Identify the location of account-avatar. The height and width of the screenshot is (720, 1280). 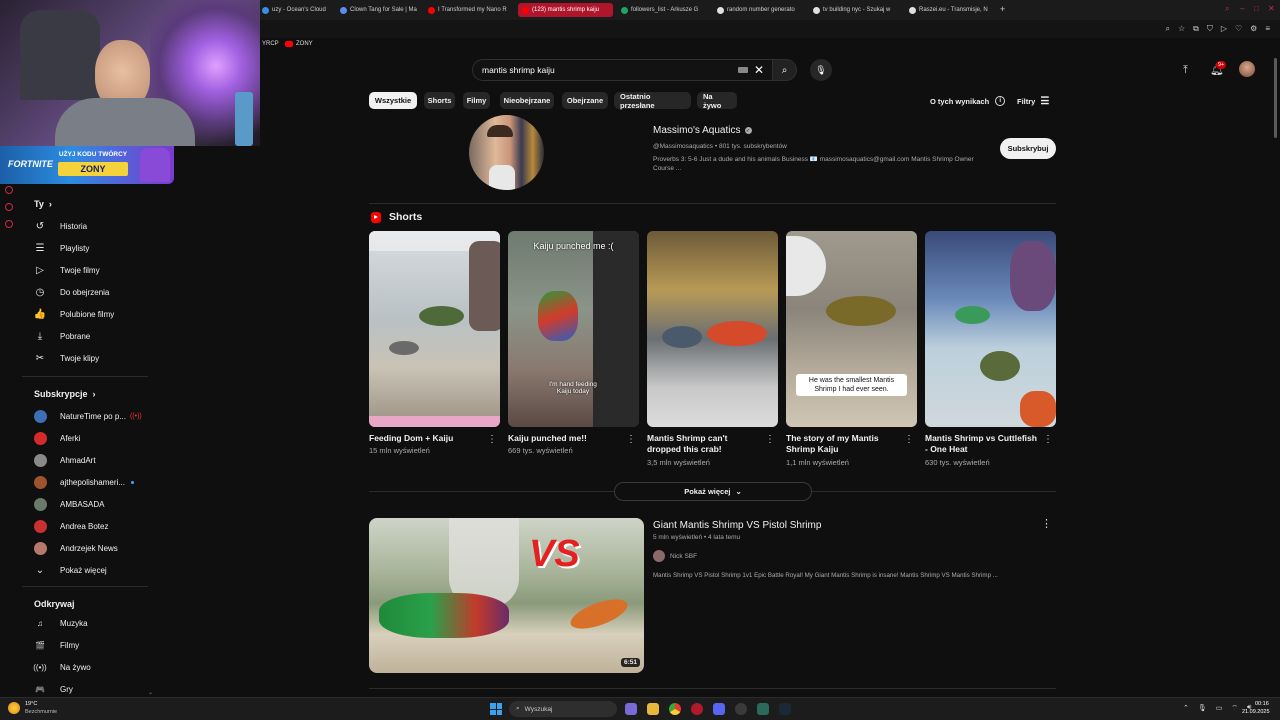
(1247, 69).